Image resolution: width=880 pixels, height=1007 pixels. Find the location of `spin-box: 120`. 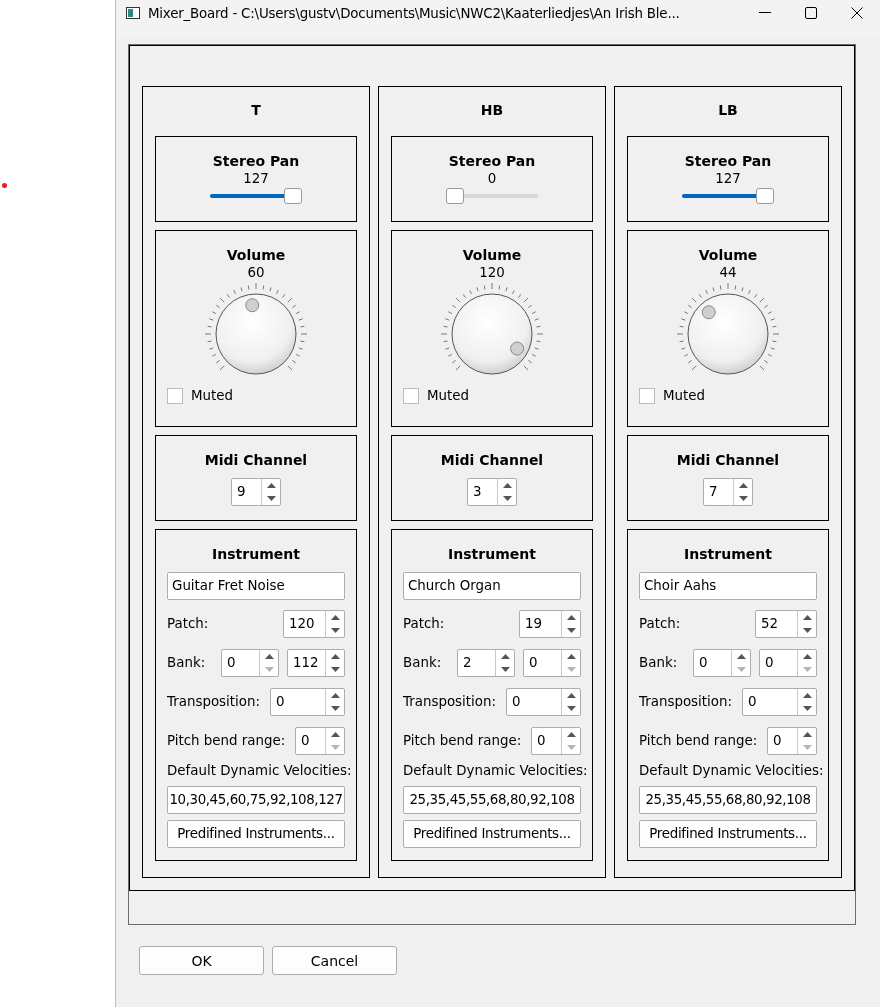

spin-box: 120 is located at coordinates (314, 623).